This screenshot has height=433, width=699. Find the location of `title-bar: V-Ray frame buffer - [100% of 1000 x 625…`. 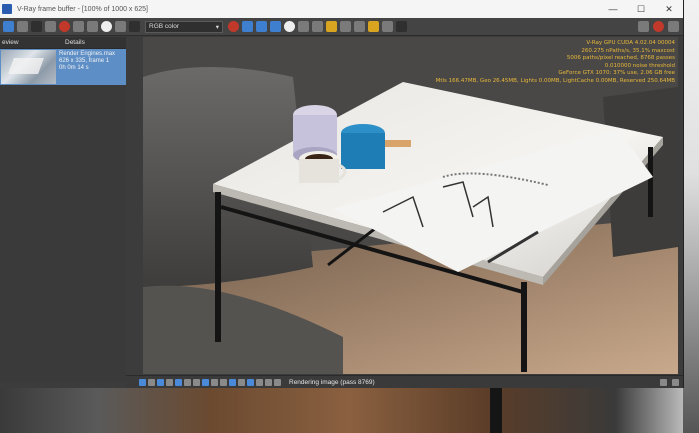

title-bar: V-Ray frame buffer - [100% of 1000 x 625… is located at coordinates (341, 9).